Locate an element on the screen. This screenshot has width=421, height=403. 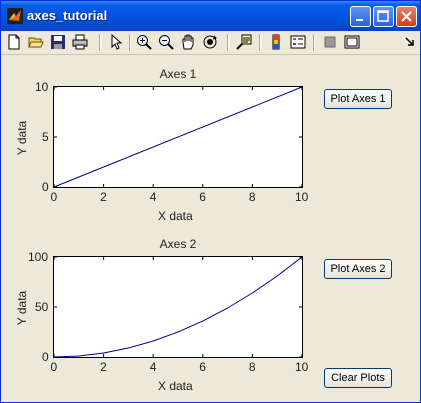
axes-2-y-tick-label: 100 is located at coordinates (38, 257).